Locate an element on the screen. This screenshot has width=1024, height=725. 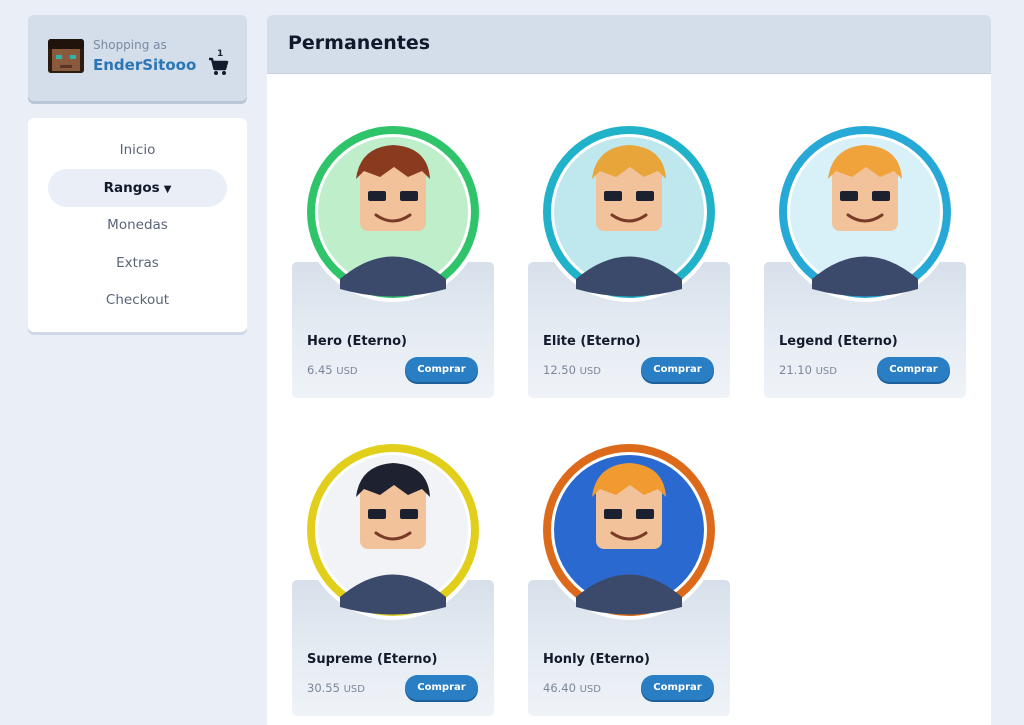
product-price: 46.40 USD is located at coordinates (572, 688).